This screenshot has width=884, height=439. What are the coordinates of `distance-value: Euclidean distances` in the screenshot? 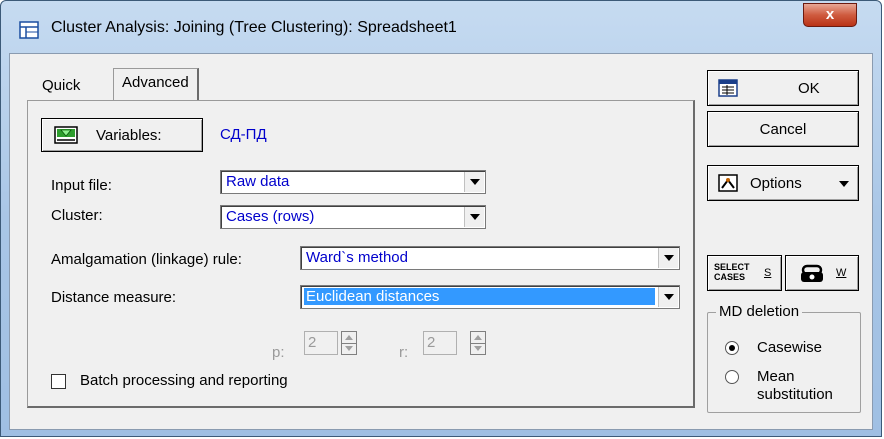 It's located at (479, 296).